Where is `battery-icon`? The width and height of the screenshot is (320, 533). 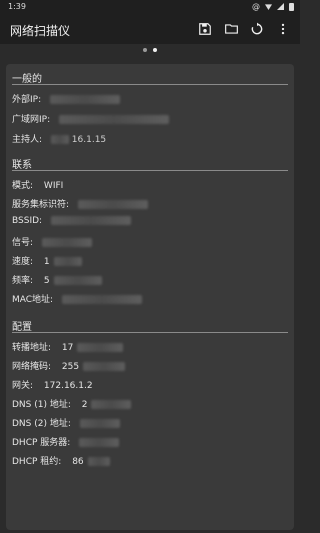 battery-icon is located at coordinates (291, 6).